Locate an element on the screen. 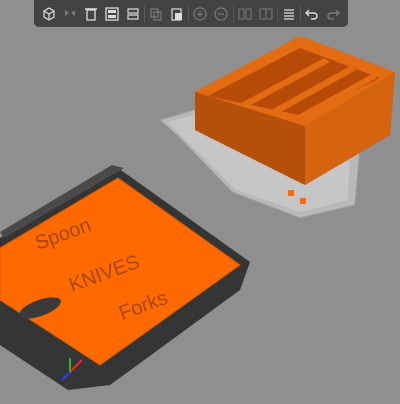 Image resolution: width=400 pixels, height=404 pixels. add-object-icon is located at coordinates (48, 13).